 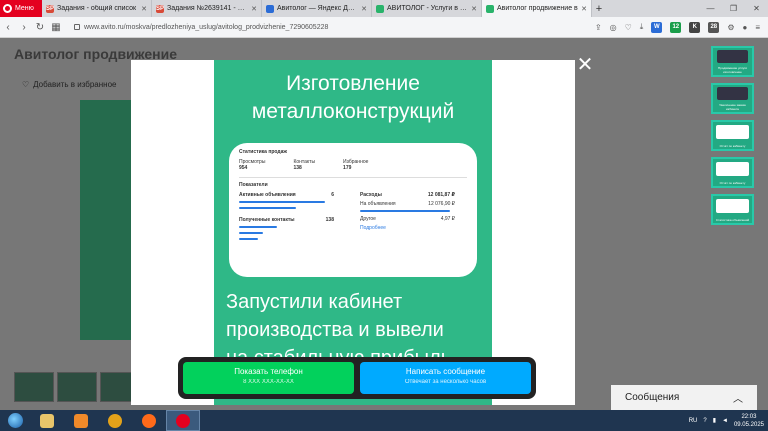 I want to click on modal-thumbnail: Статистика объявлений, so click(x=732, y=209).